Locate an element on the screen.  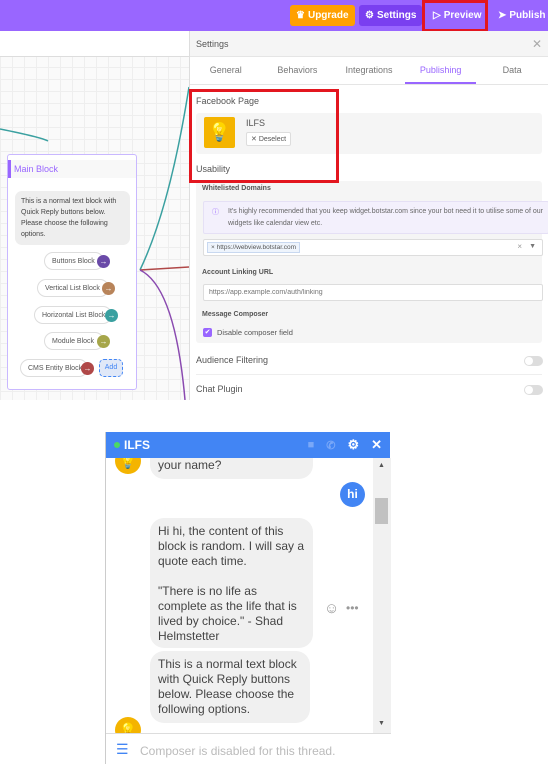
account-linking-label: Account Linking URL is located at coordinates (238, 272).